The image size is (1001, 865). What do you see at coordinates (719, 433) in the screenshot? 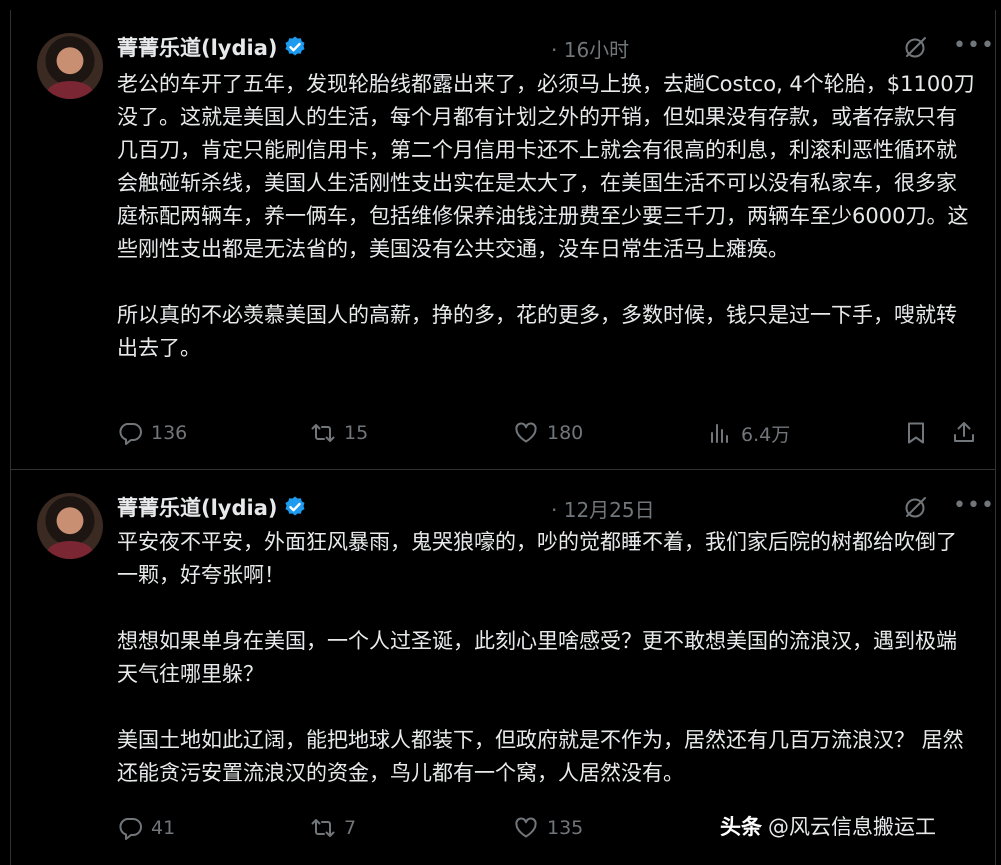
I see `views-icon` at bounding box center [719, 433].